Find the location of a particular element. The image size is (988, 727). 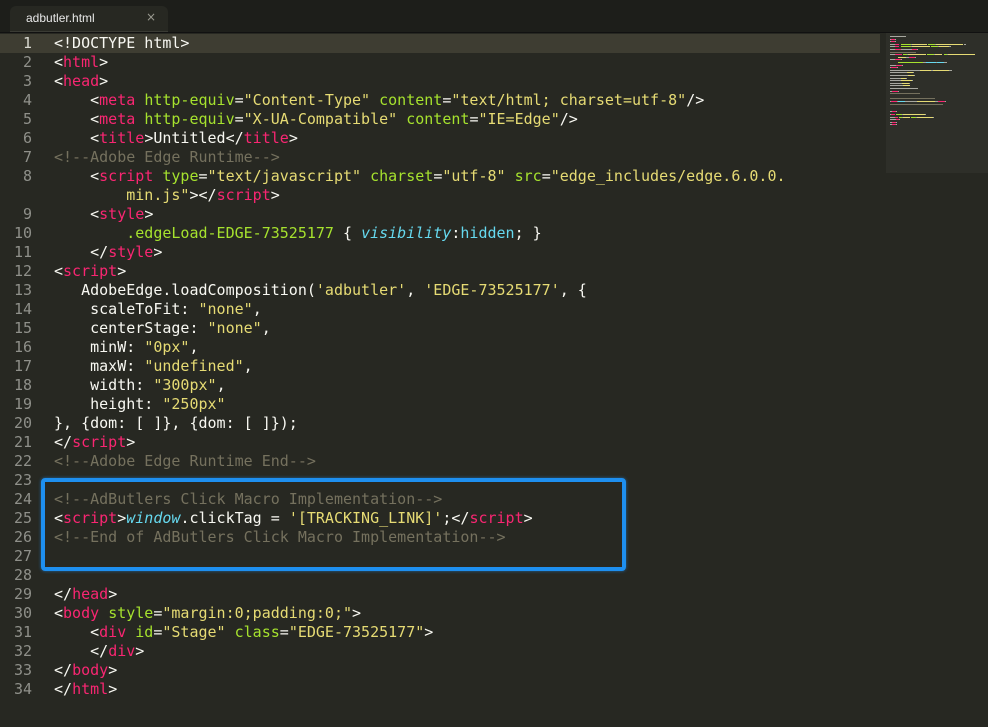

code-token: scaleToFit: is located at coordinates (126, 309).